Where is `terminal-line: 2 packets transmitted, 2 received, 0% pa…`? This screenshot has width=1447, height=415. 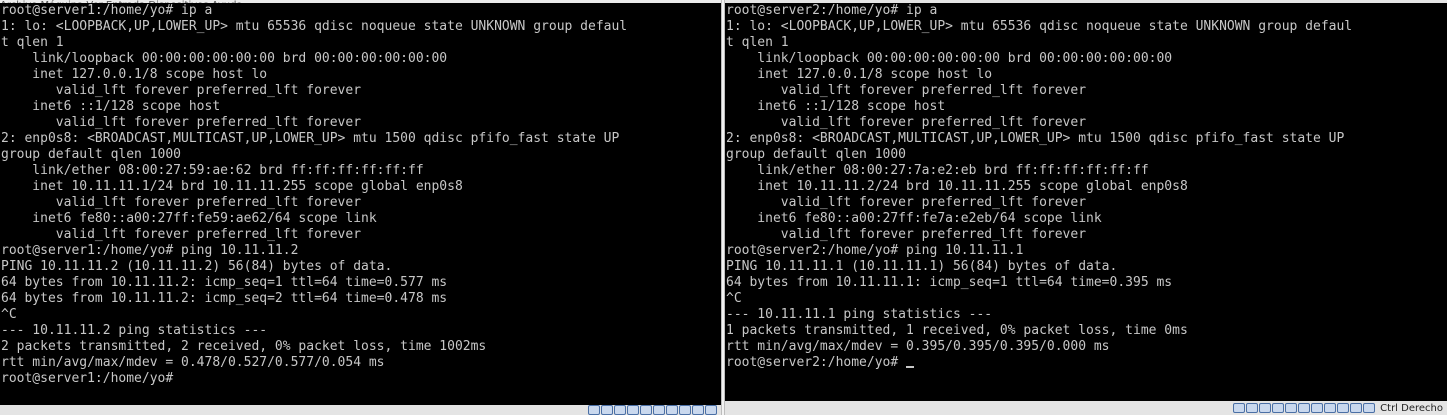
terminal-line: 2 packets transmitted, 2 received, 0% pa… is located at coordinates (244, 346).